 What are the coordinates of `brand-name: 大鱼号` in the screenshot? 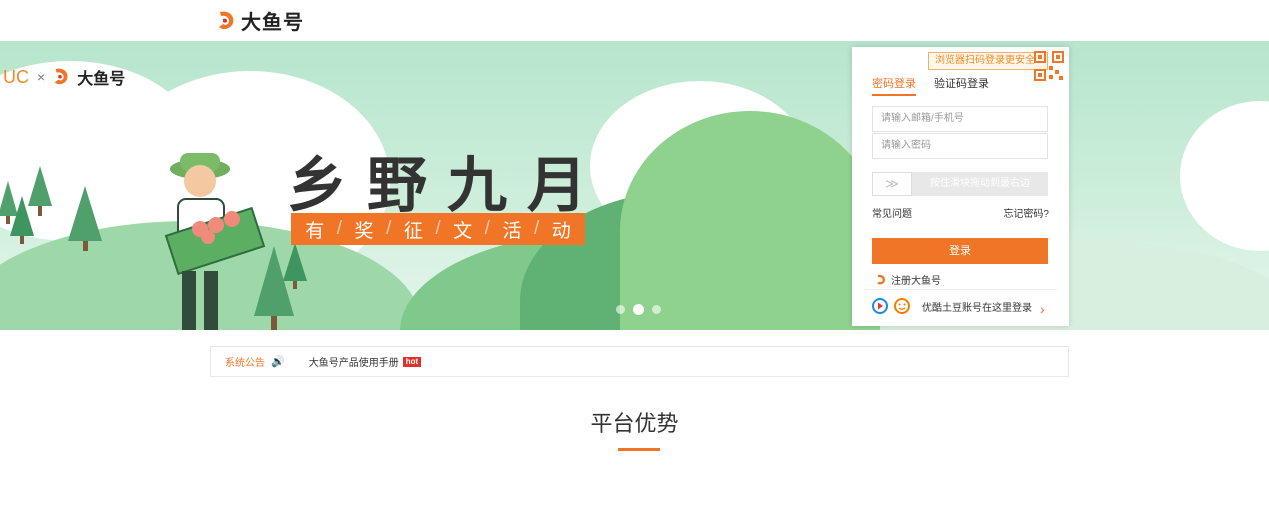 It's located at (272, 23).